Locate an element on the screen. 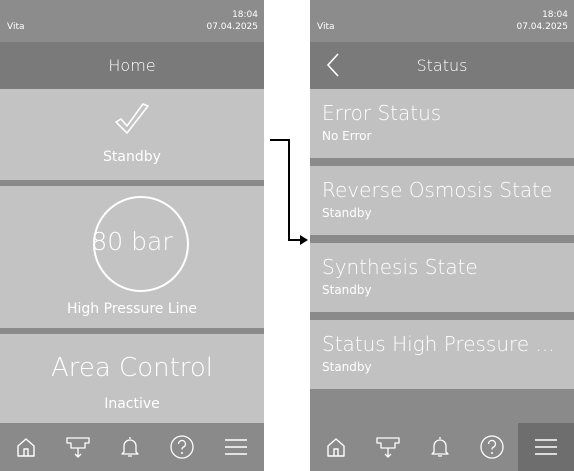 Image resolution: width=574 pixels, height=471 pixels. status-item-reverse-osmosis: Reverse Osmosis State Standby is located at coordinates (442, 200).